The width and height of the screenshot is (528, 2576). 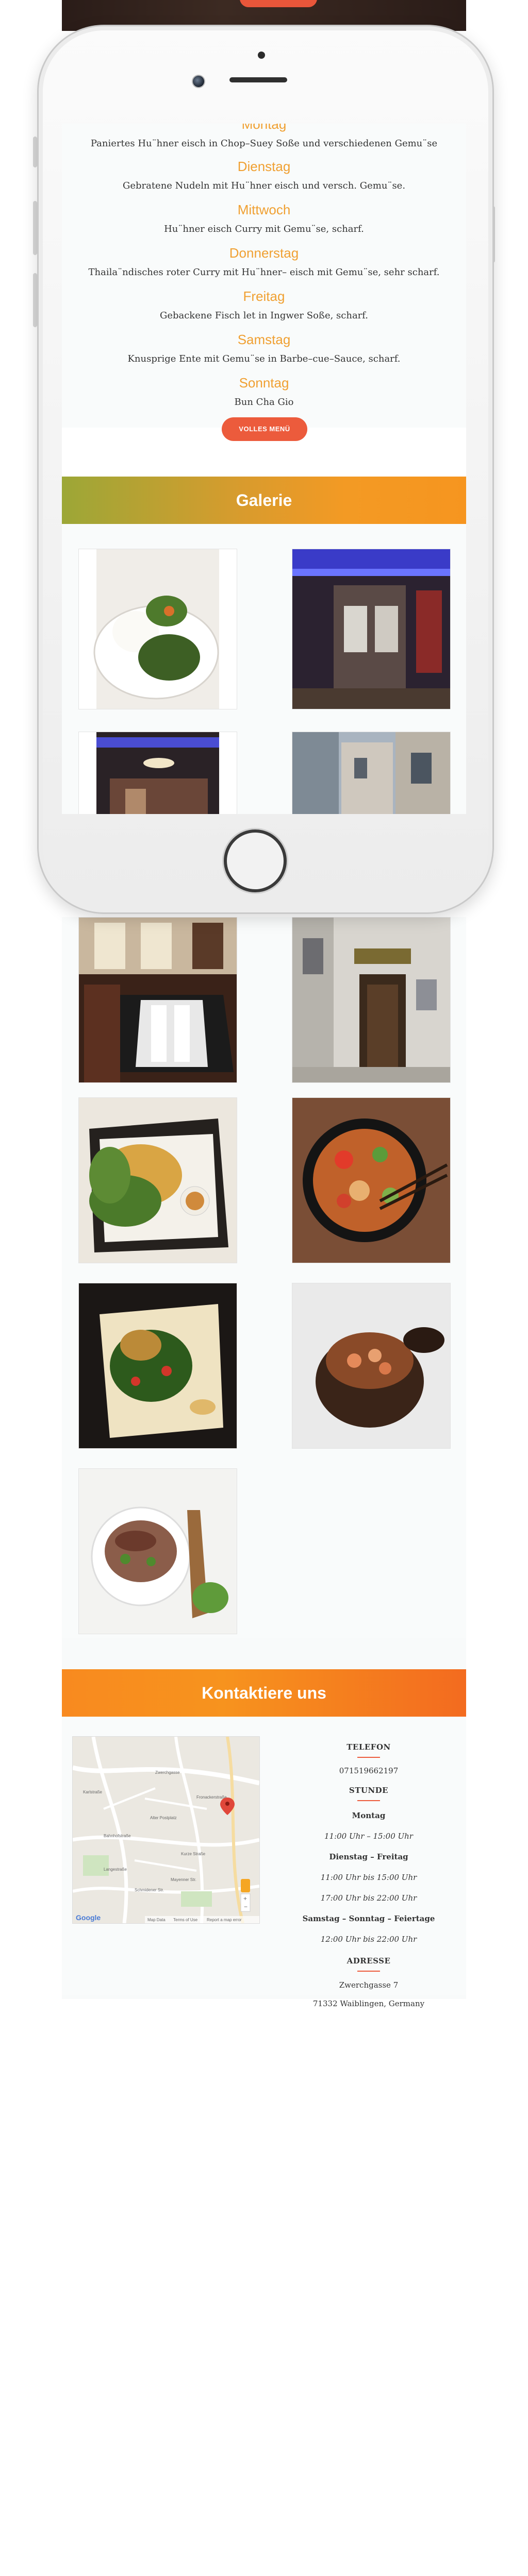 What do you see at coordinates (117, 1836) in the screenshot?
I see `map-street-1: Bahnhofstraße` at bounding box center [117, 1836].